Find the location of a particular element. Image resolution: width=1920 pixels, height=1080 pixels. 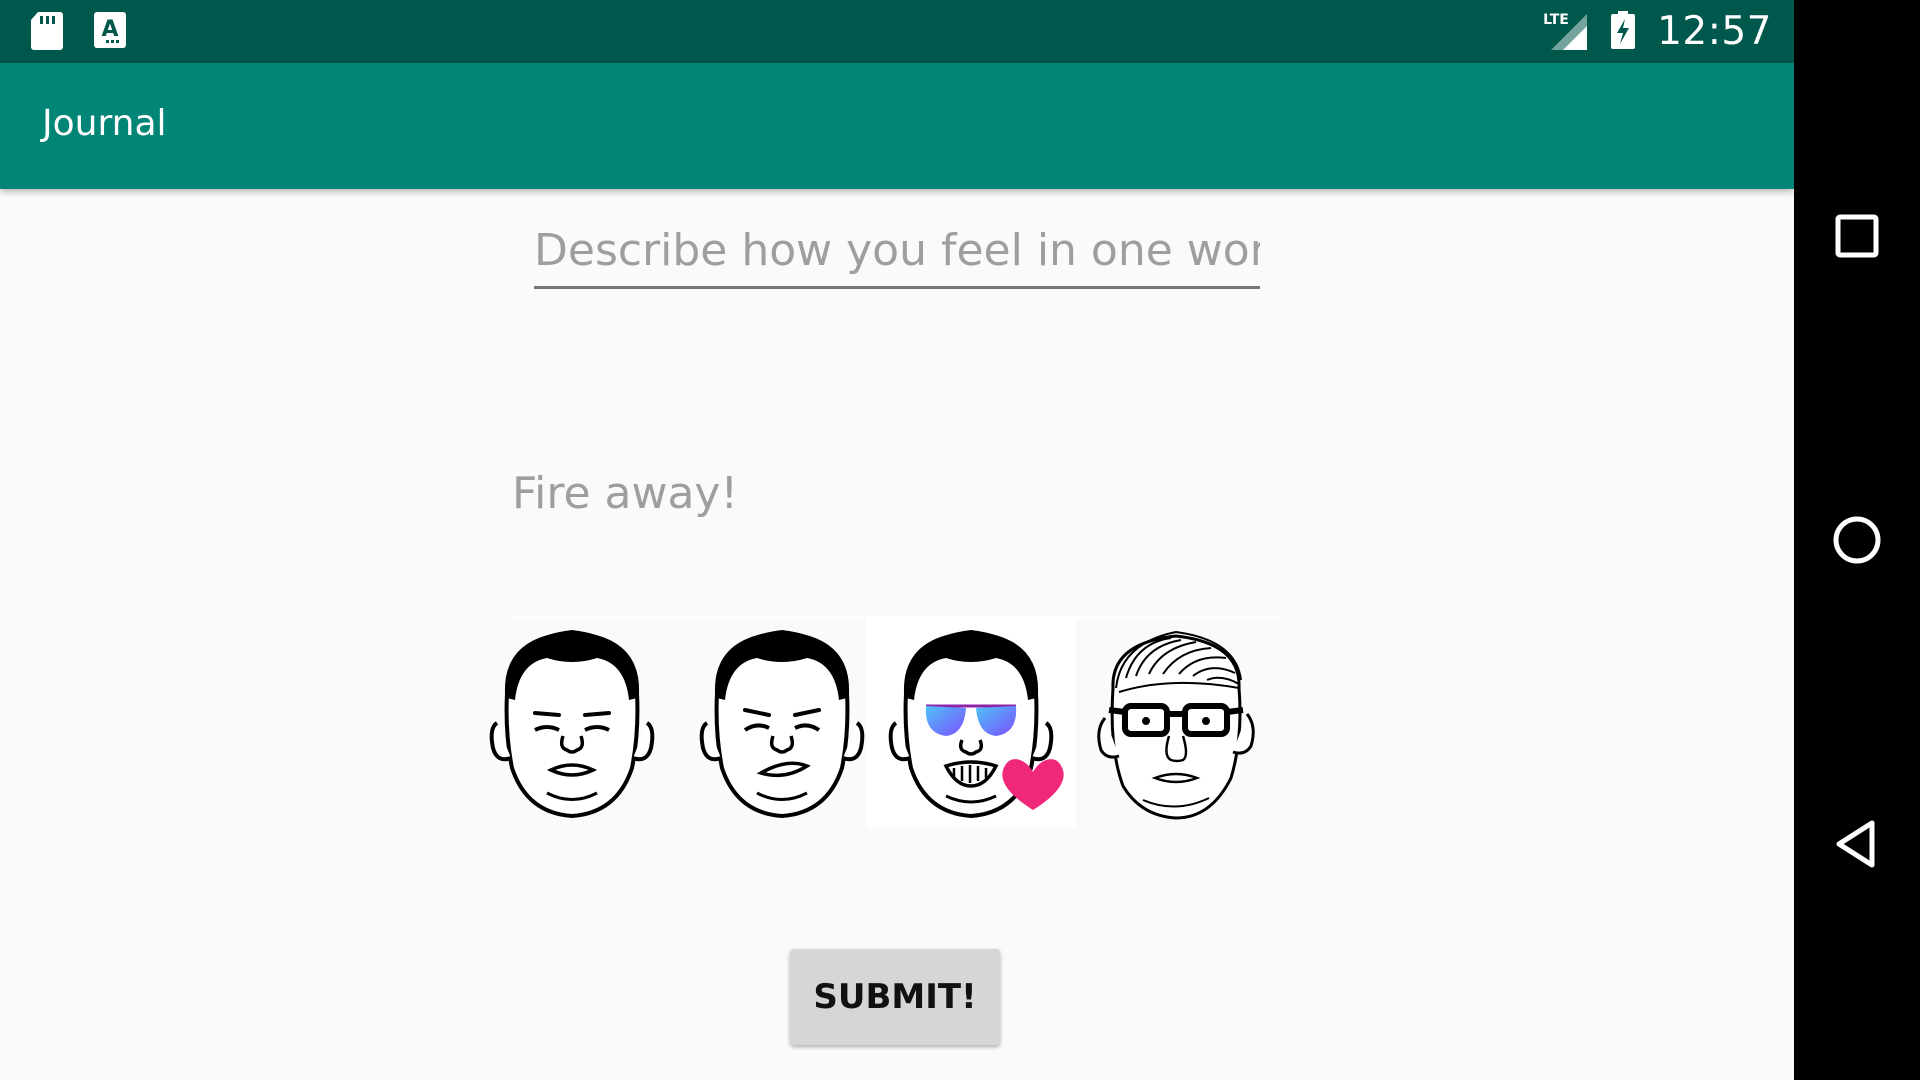

app-bar: Journal is located at coordinates (897, 126).